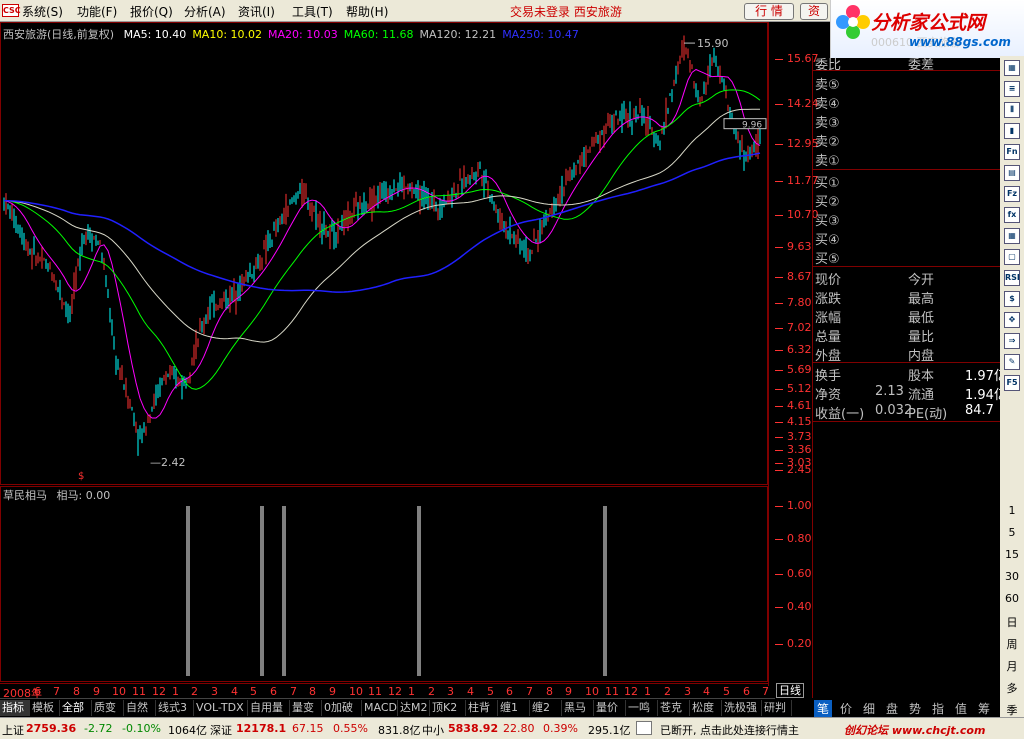  I want to click on quote-button: 行 情, so click(769, 11).